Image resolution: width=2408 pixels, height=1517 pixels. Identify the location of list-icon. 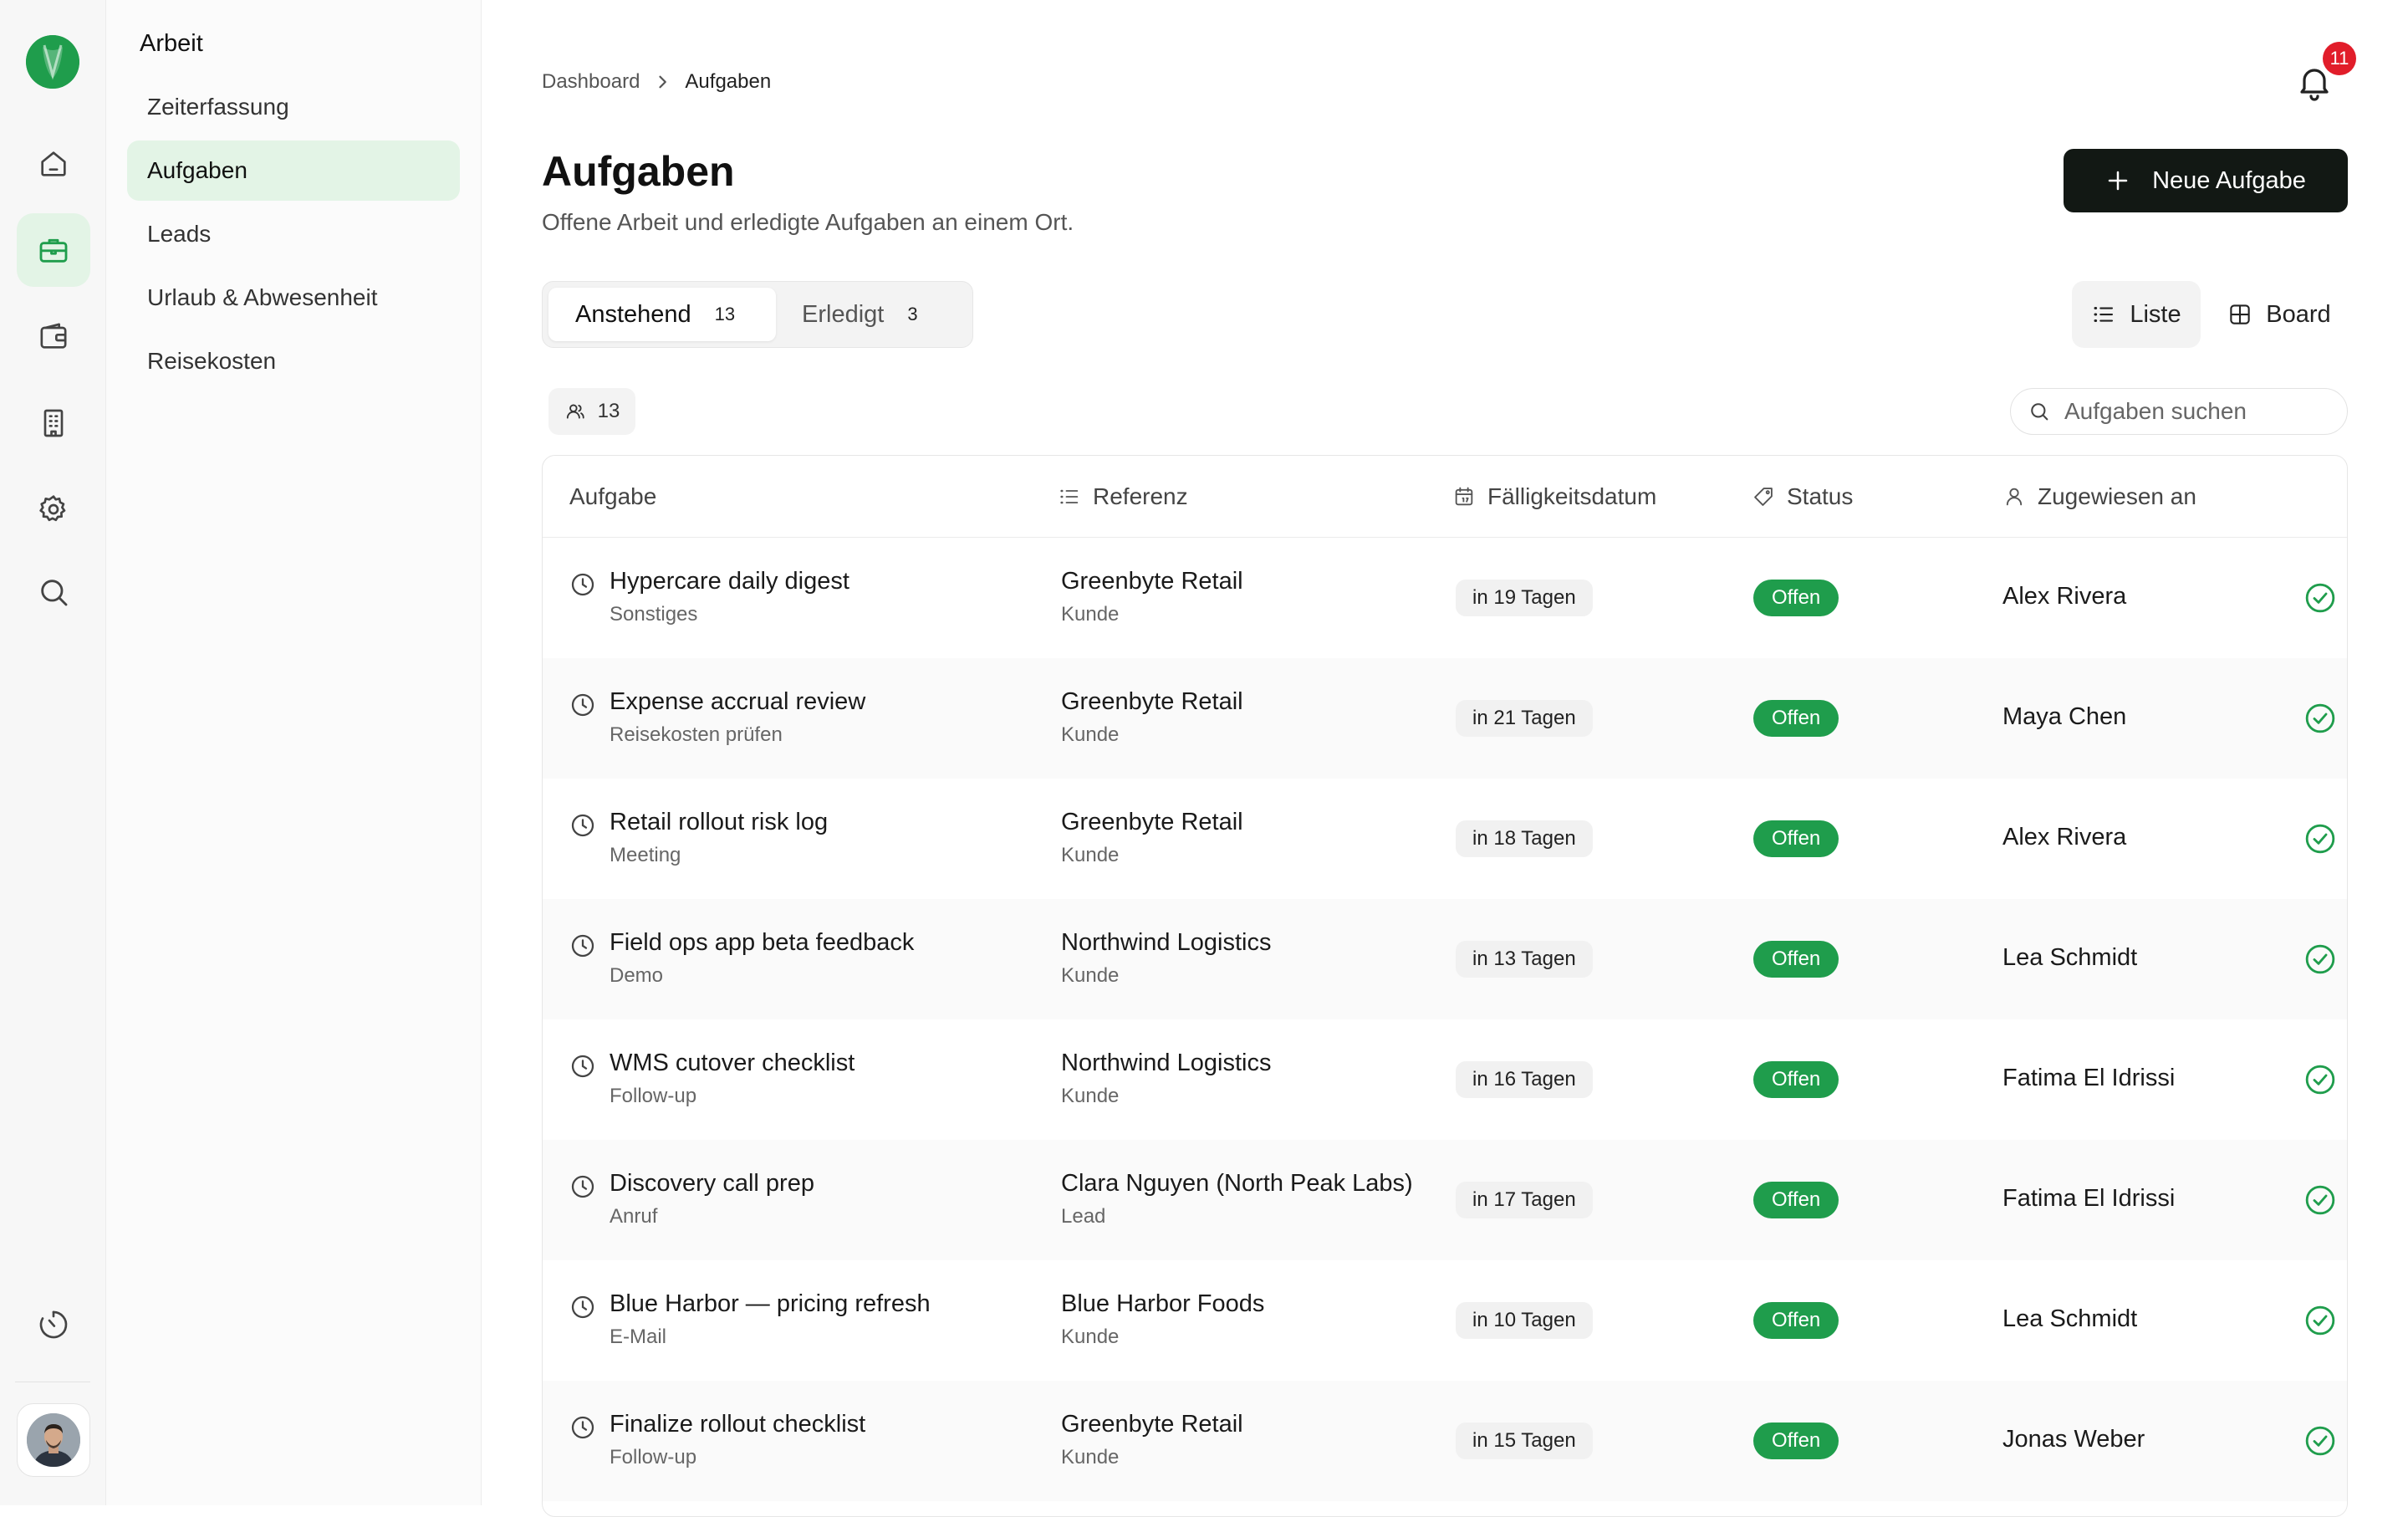
(2104, 314).